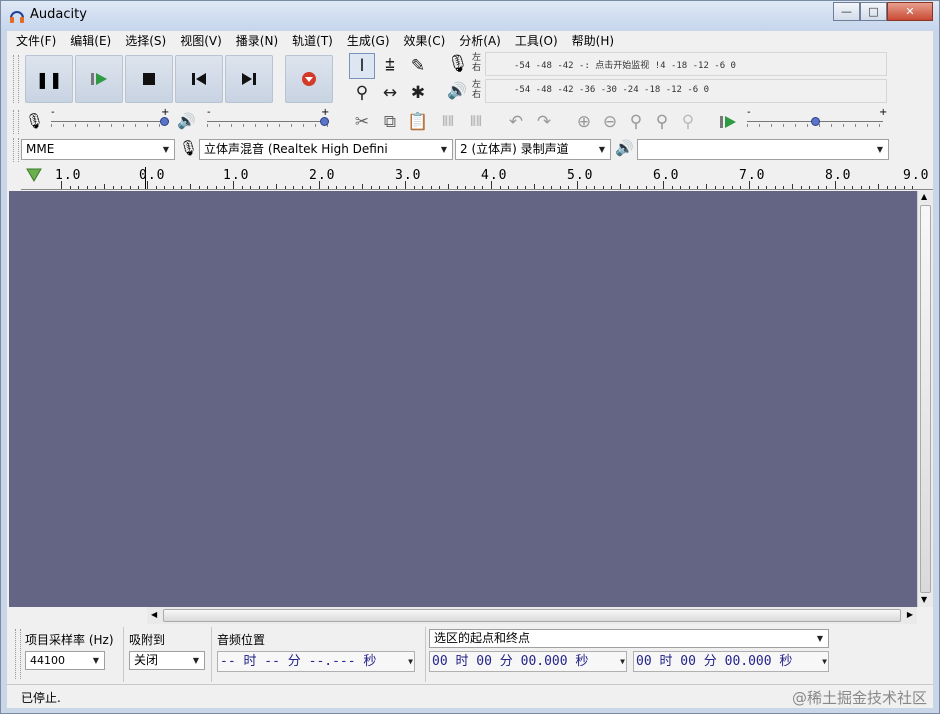 This screenshot has width=940, height=714. Describe the element at coordinates (390, 93) in the screenshot. I see `timeshift-tool: ↔` at that location.